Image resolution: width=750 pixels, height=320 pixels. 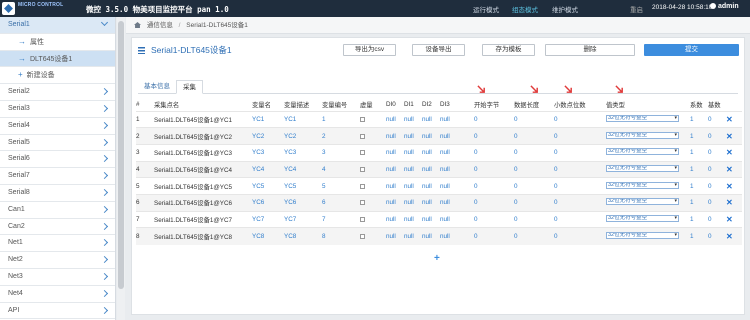 What do you see at coordinates (57, 160) in the screenshot?
I see `sidebar-item-serial6: Serial6` at bounding box center [57, 160].